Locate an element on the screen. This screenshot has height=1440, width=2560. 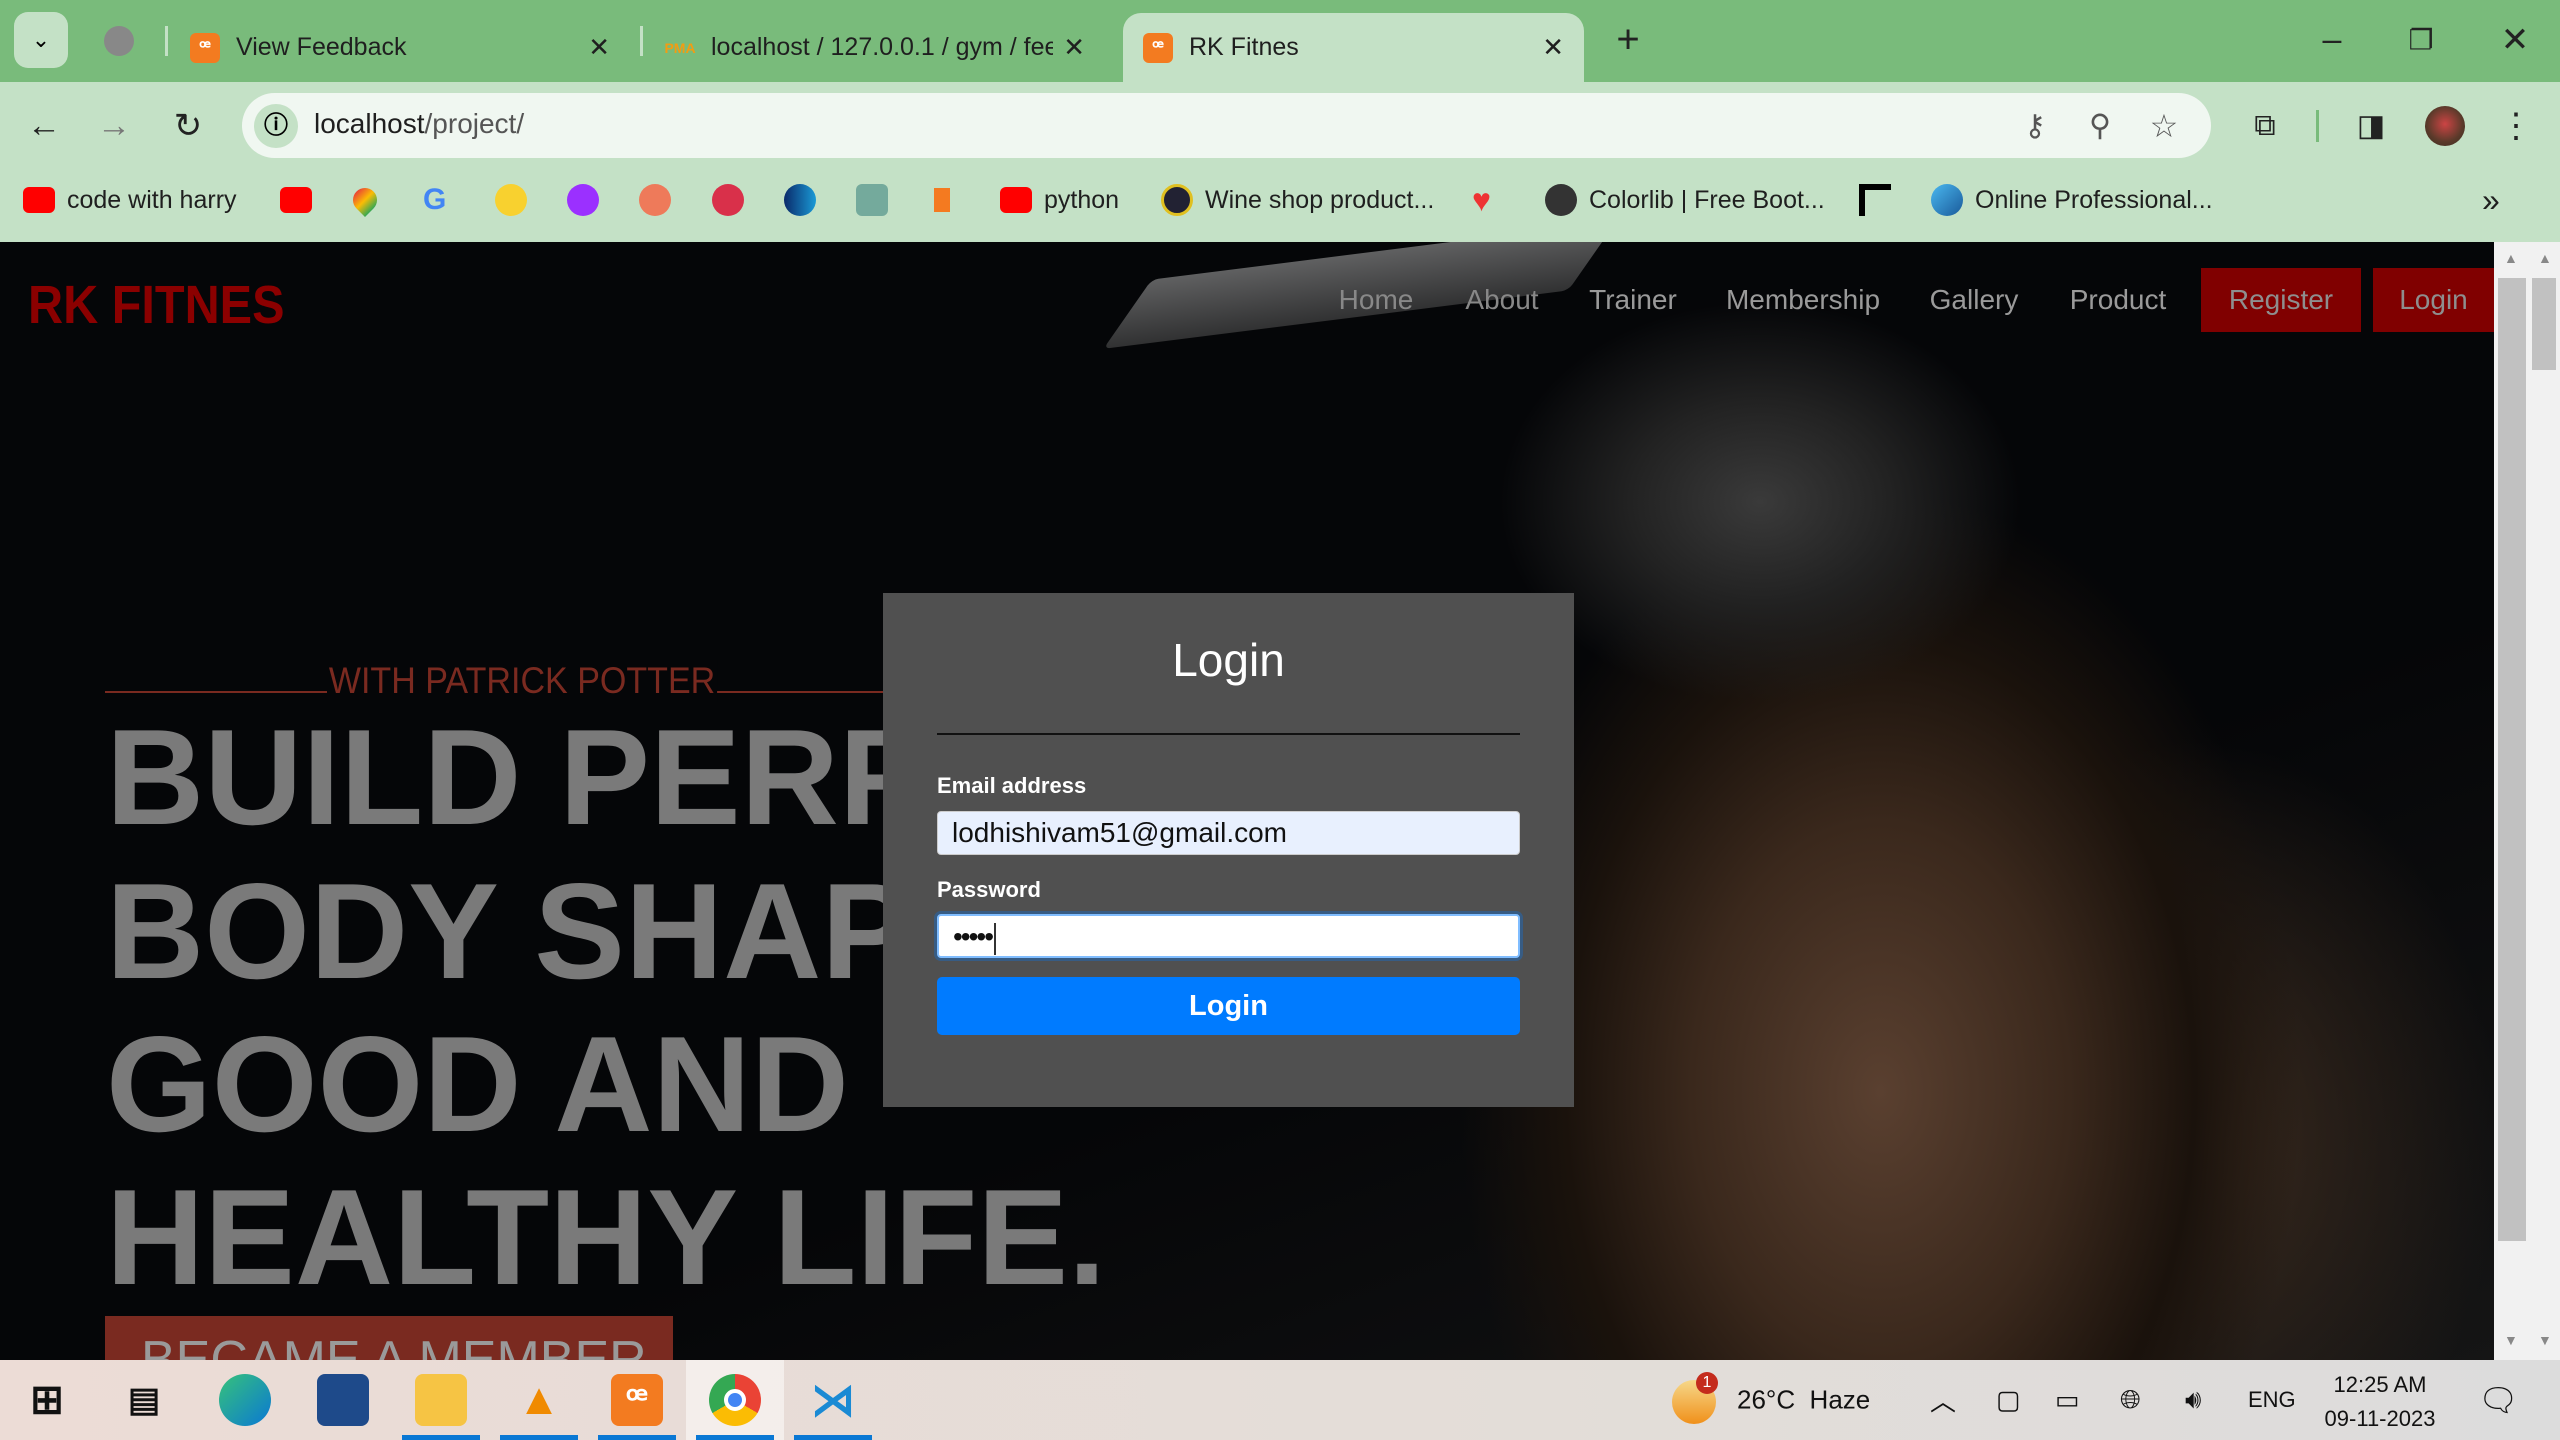
new-tab-icon: + is located at coordinates (1627, 40).